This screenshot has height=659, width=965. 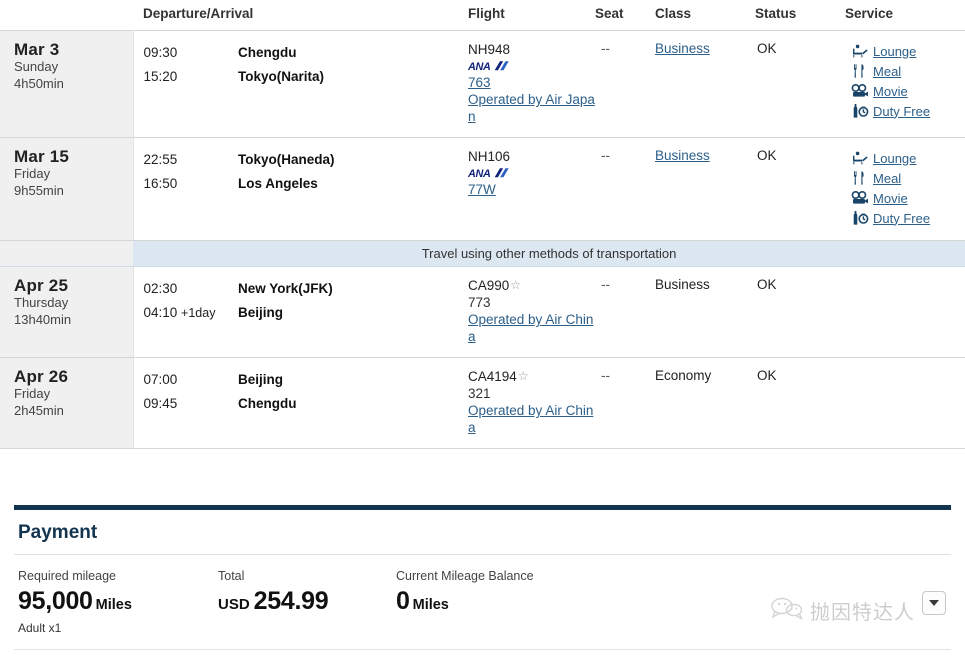 What do you see at coordinates (403, 601) in the screenshot?
I see `current-mileage-number: 0` at bounding box center [403, 601].